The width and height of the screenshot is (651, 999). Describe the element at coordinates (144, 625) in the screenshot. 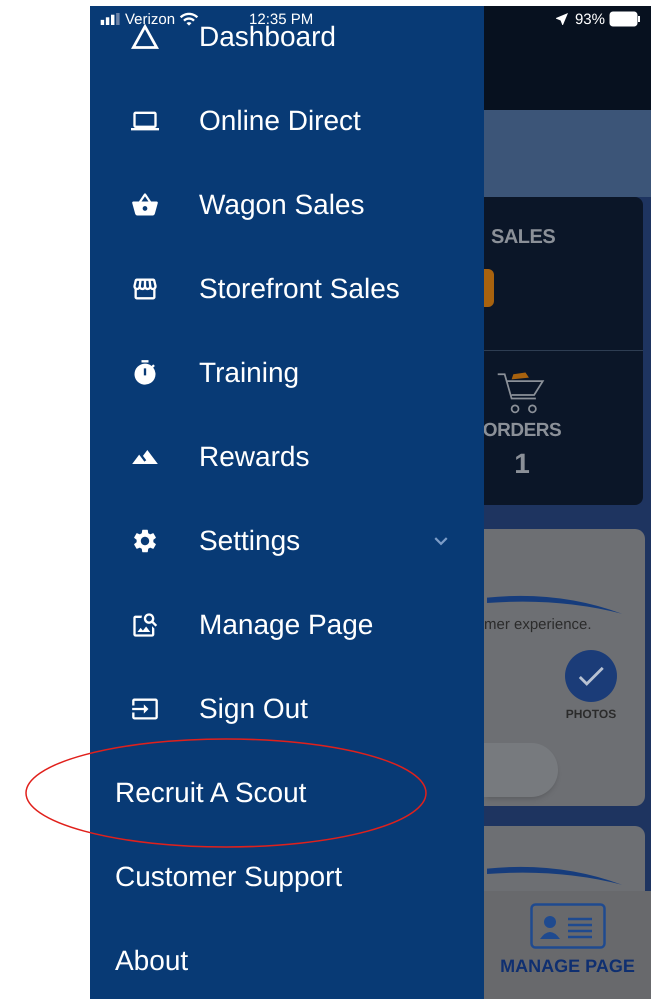

I see `image-search-icon` at that location.